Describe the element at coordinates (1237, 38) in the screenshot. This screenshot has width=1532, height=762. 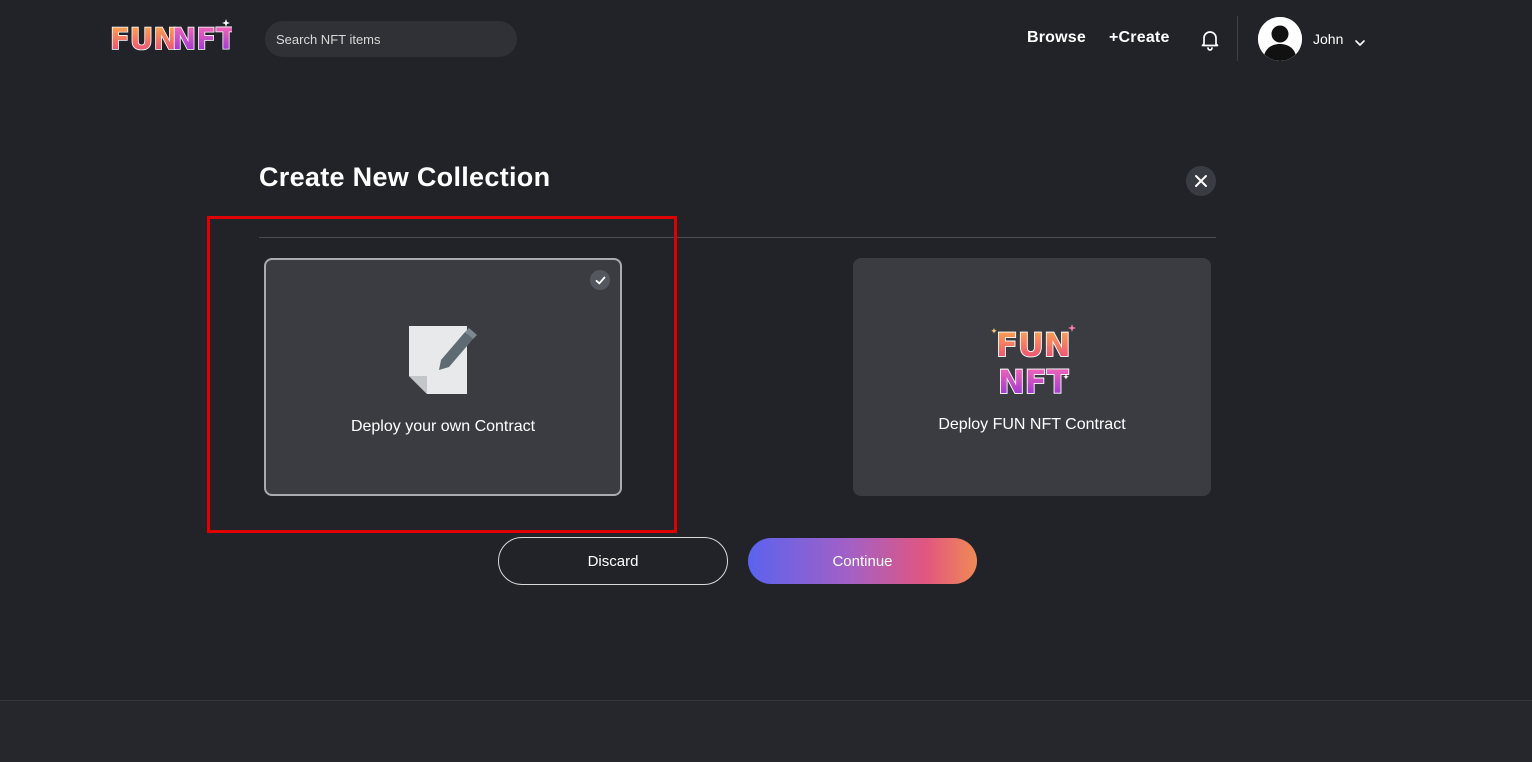
I see `header-divider` at that location.